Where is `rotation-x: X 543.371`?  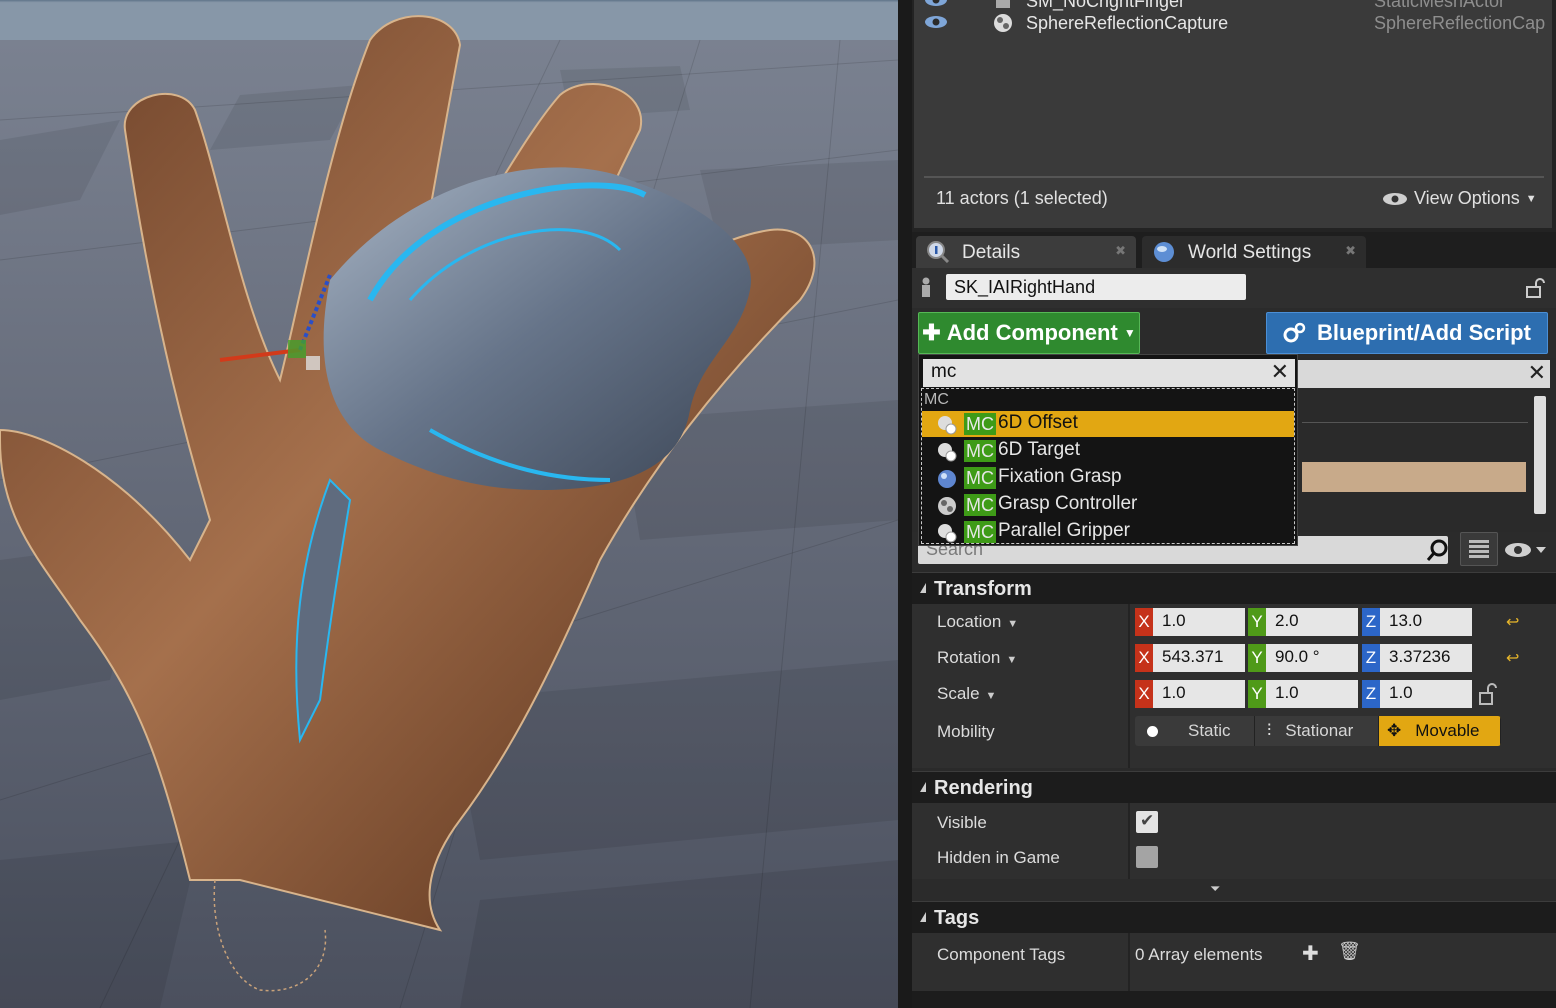 rotation-x: X 543.371 is located at coordinates (1293, 658).